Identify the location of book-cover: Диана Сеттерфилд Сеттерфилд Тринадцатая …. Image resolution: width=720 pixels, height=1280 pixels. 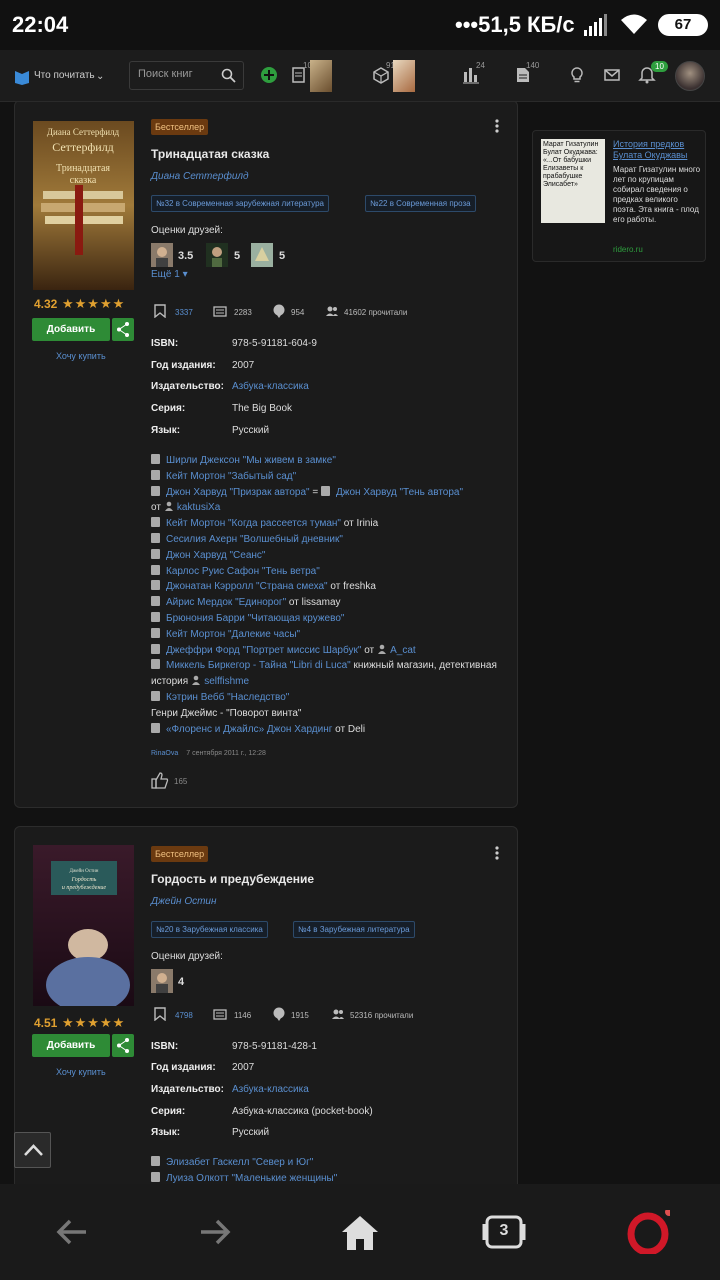
(83, 205).